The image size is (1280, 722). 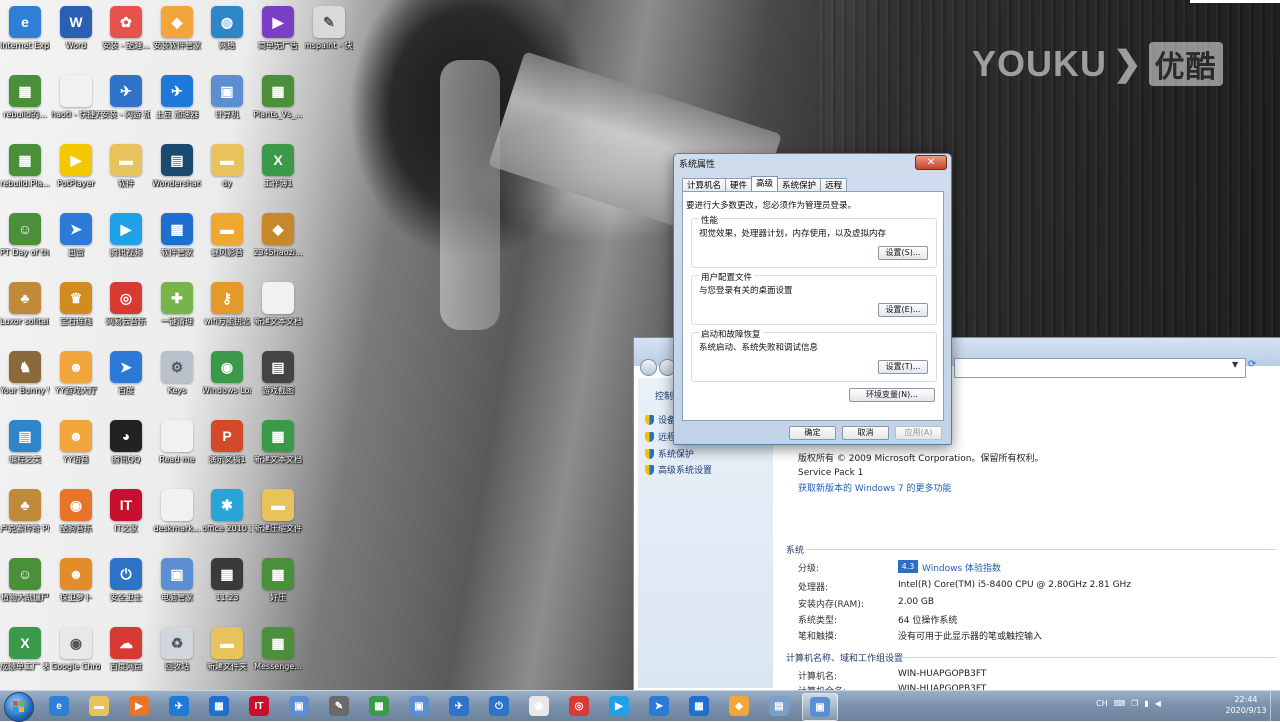 I want to click on desktop-icon: ▬ 新建文件夹, so click(x=227, y=649).